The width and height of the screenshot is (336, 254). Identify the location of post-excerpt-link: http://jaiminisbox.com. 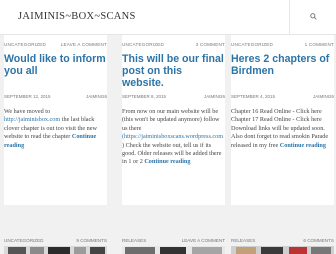
(32, 119).